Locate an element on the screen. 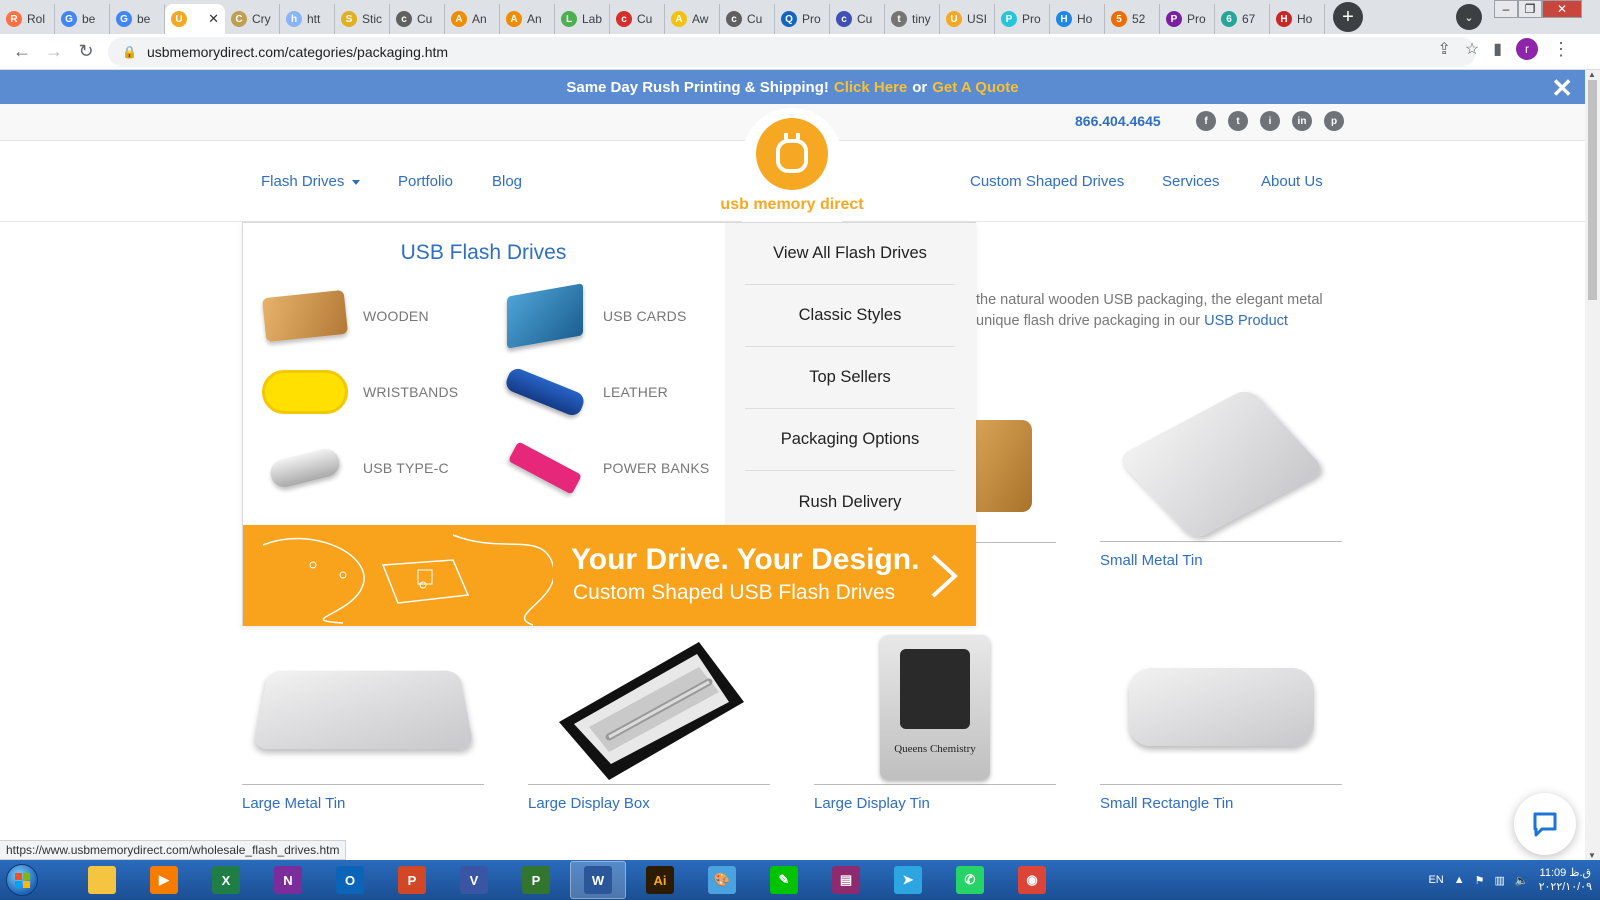 This screenshot has width=1600, height=900. product-large-display-tin: Queens Chemistry Large Display Tin is located at coordinates (935, 721).